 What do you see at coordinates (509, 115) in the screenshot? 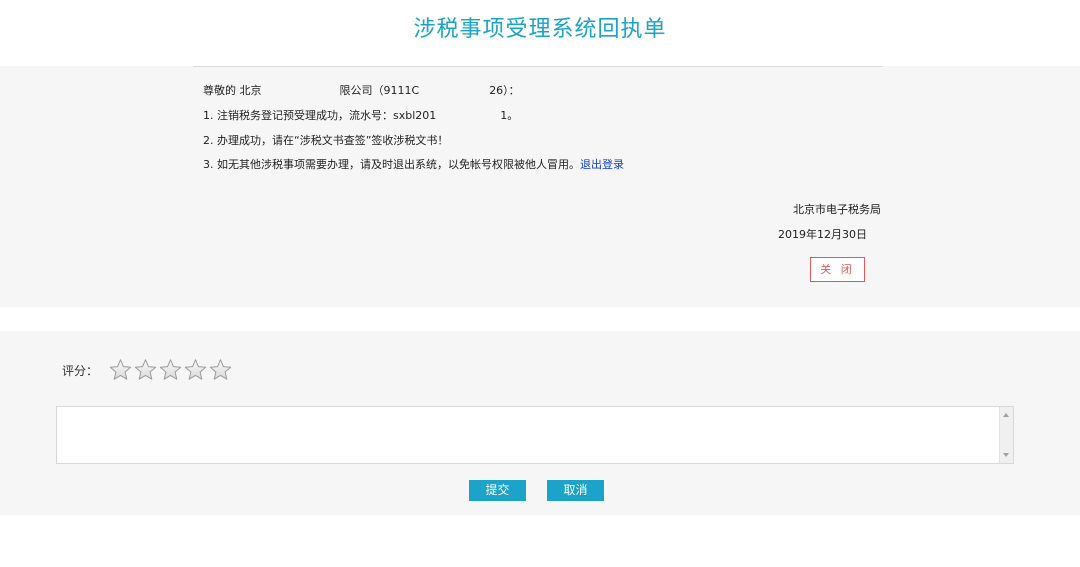
I see `serial-number-suffix: 1。` at bounding box center [509, 115].